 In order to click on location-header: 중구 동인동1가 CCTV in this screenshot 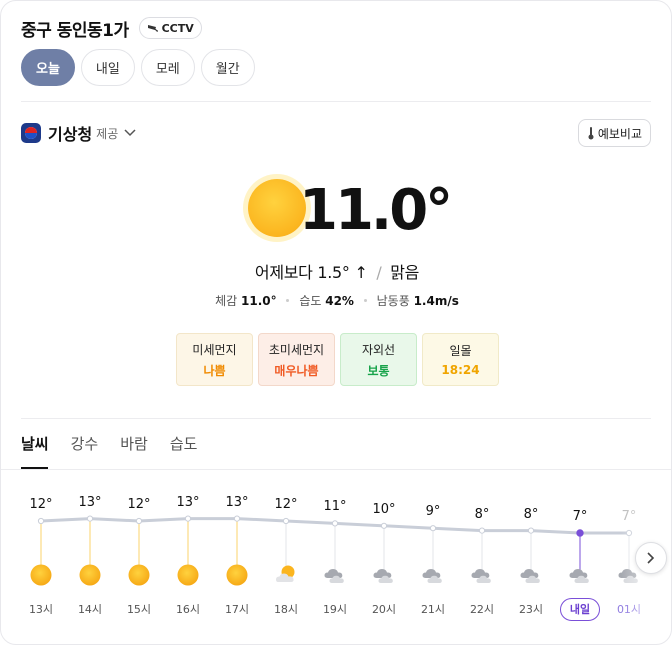, I will do `click(111, 28)`.